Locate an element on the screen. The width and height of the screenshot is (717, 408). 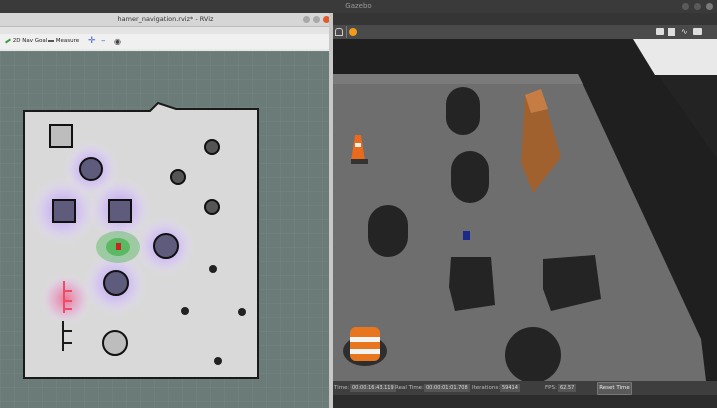
remove-tool-icon: – is located at coordinates (105, 41).